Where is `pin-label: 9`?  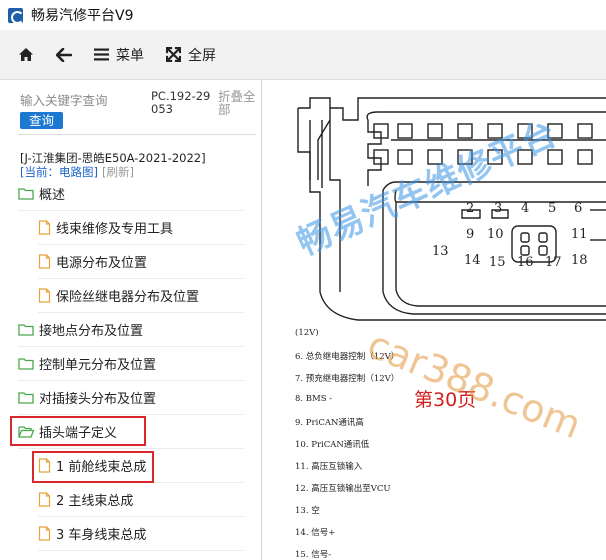 pin-label: 9 is located at coordinates (470, 234).